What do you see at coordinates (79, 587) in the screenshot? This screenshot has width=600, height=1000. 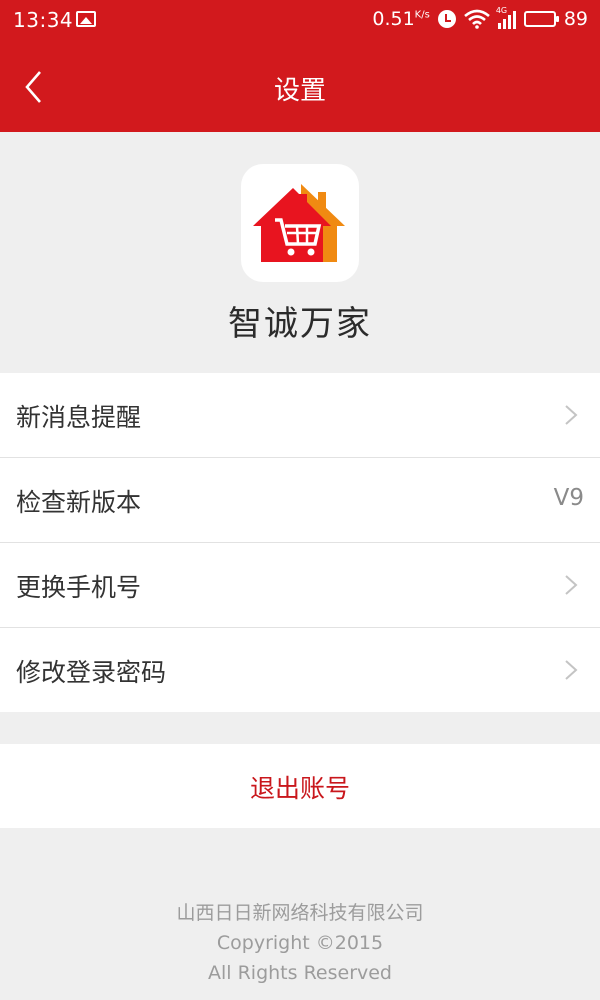 I see `menu-item-label: 更换手机号` at bounding box center [79, 587].